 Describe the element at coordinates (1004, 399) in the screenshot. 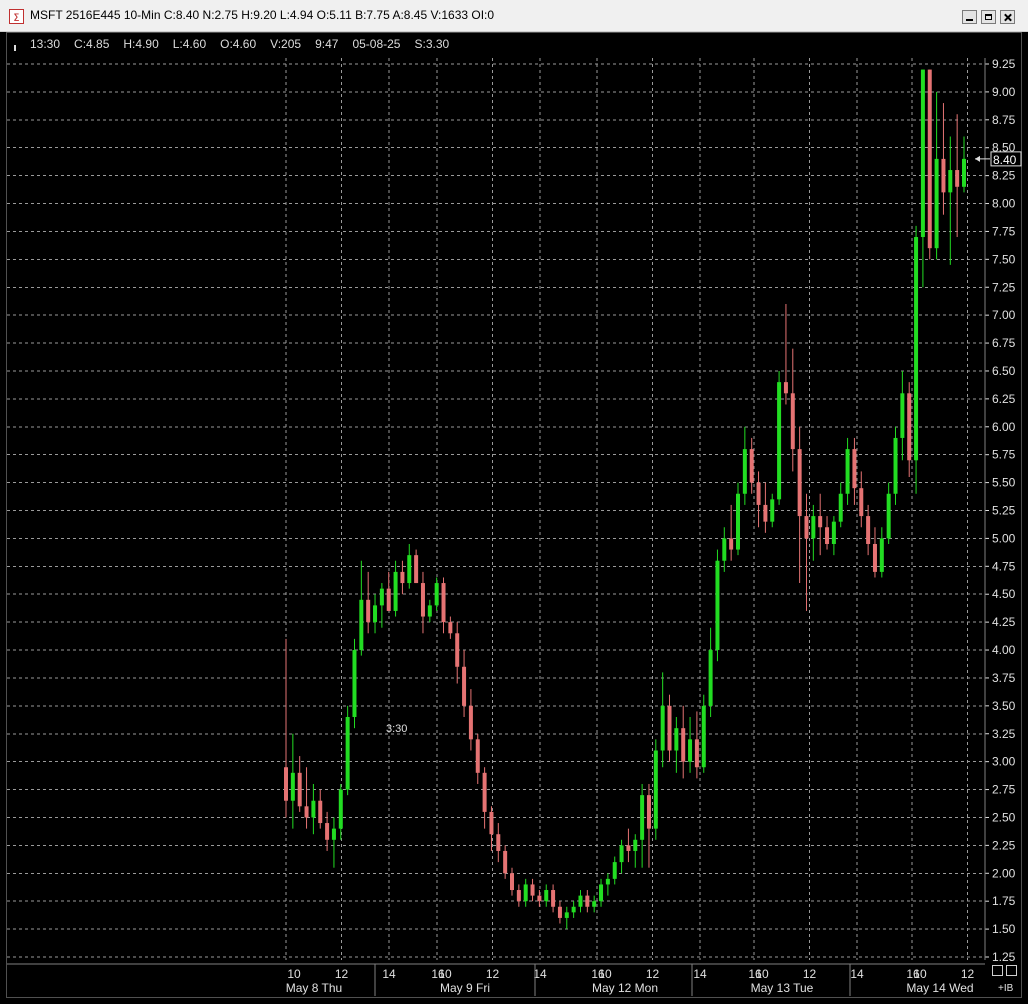

I see `y-tick-label: 6.25` at that location.